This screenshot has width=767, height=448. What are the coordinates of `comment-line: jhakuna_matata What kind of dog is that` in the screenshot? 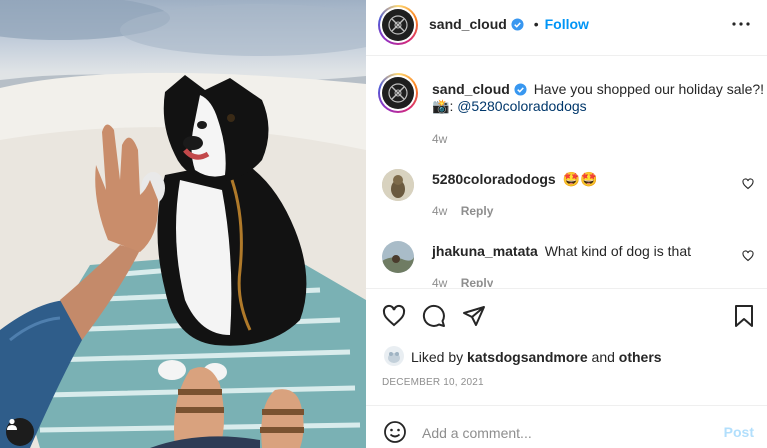 It's located at (561, 251).